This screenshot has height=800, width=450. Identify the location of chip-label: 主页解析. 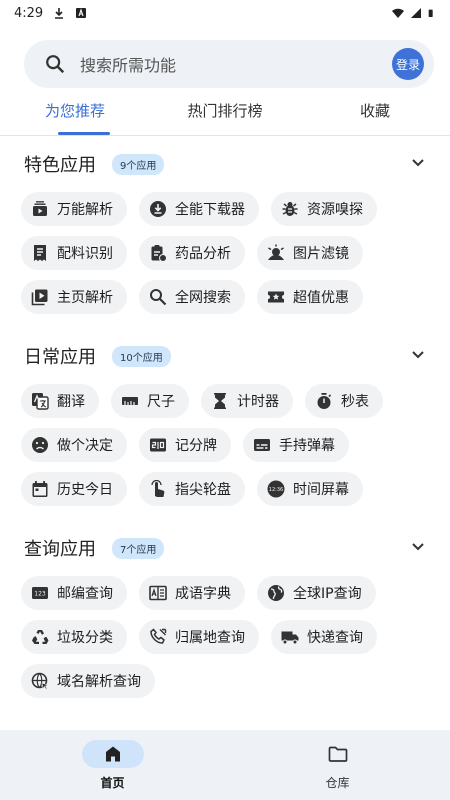
(85, 298).